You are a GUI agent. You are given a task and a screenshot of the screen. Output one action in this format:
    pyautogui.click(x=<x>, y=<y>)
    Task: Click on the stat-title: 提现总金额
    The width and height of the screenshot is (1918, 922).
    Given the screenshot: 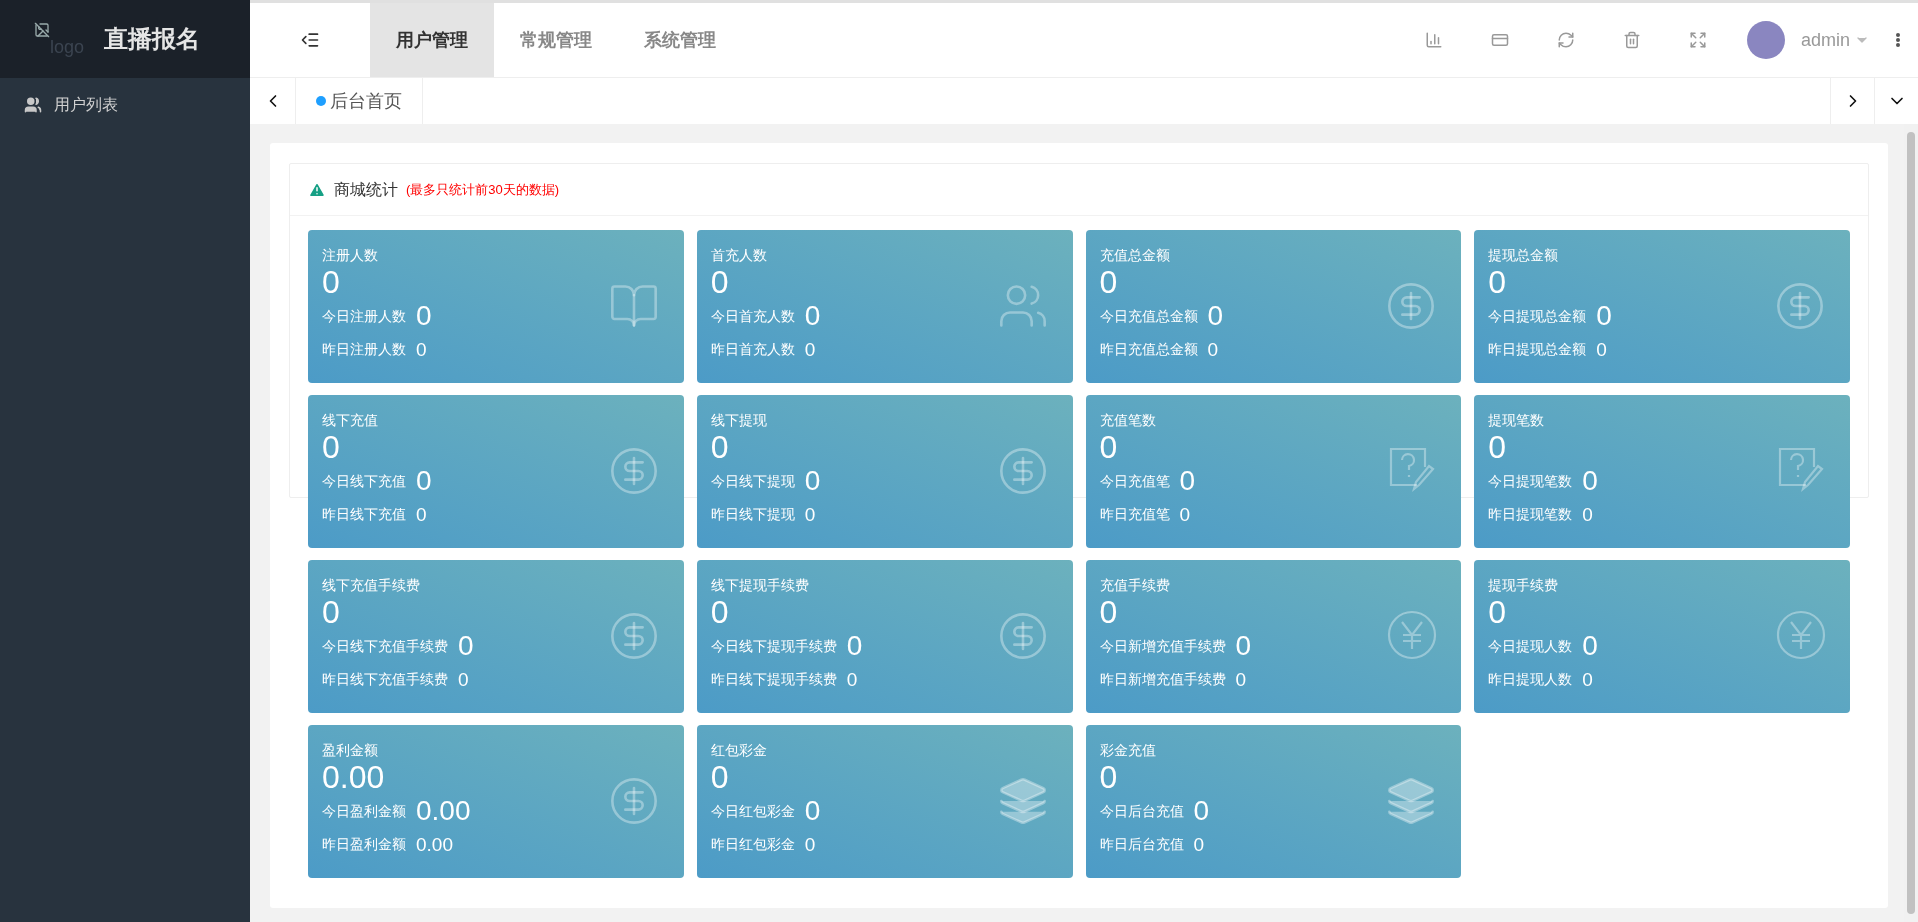 What is the action you would take?
    pyautogui.click(x=1524, y=255)
    